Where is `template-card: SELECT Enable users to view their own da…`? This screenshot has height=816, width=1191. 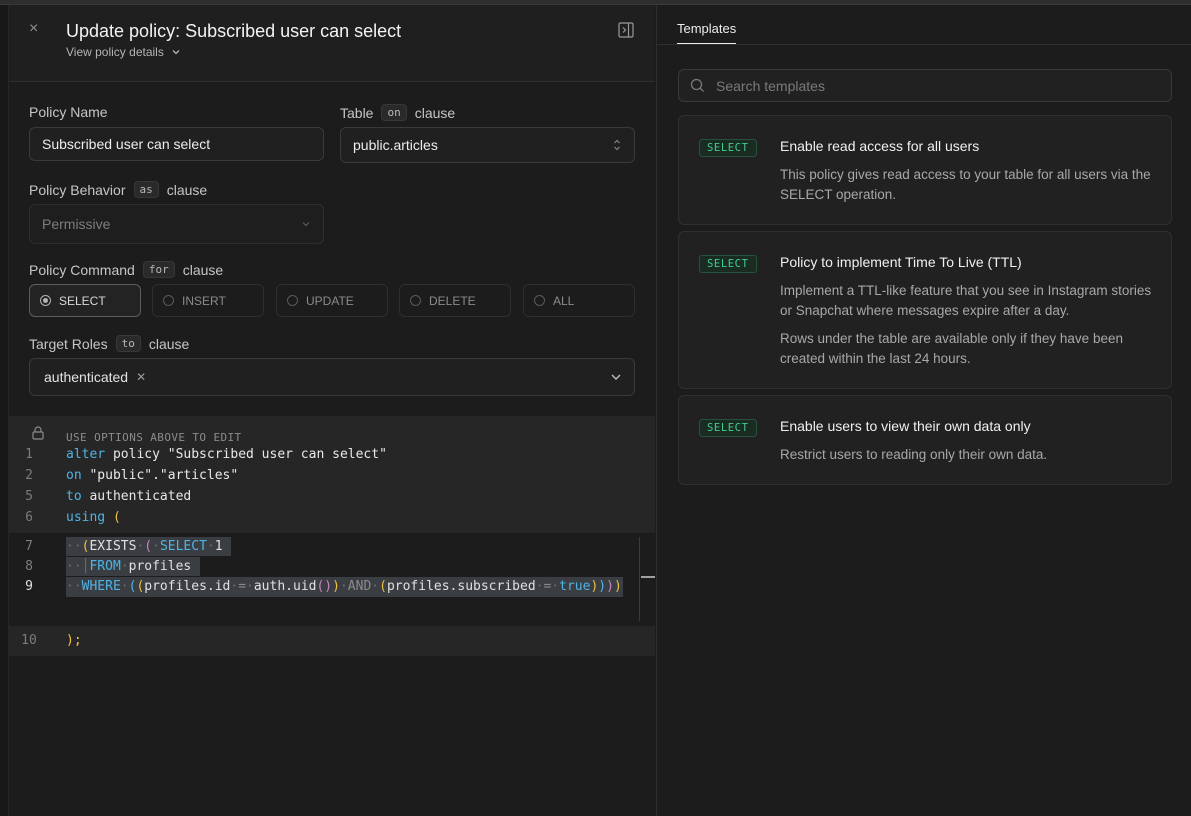 template-card: SELECT Enable users to view their own da… is located at coordinates (925, 440).